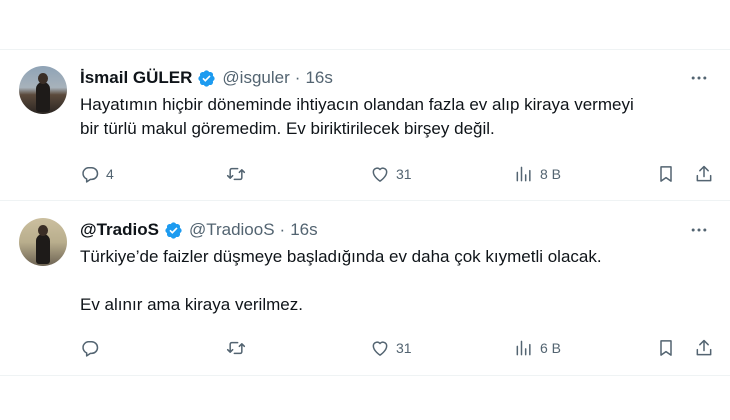 This screenshot has height=420, width=730. I want to click on divider, so click(365, 375).